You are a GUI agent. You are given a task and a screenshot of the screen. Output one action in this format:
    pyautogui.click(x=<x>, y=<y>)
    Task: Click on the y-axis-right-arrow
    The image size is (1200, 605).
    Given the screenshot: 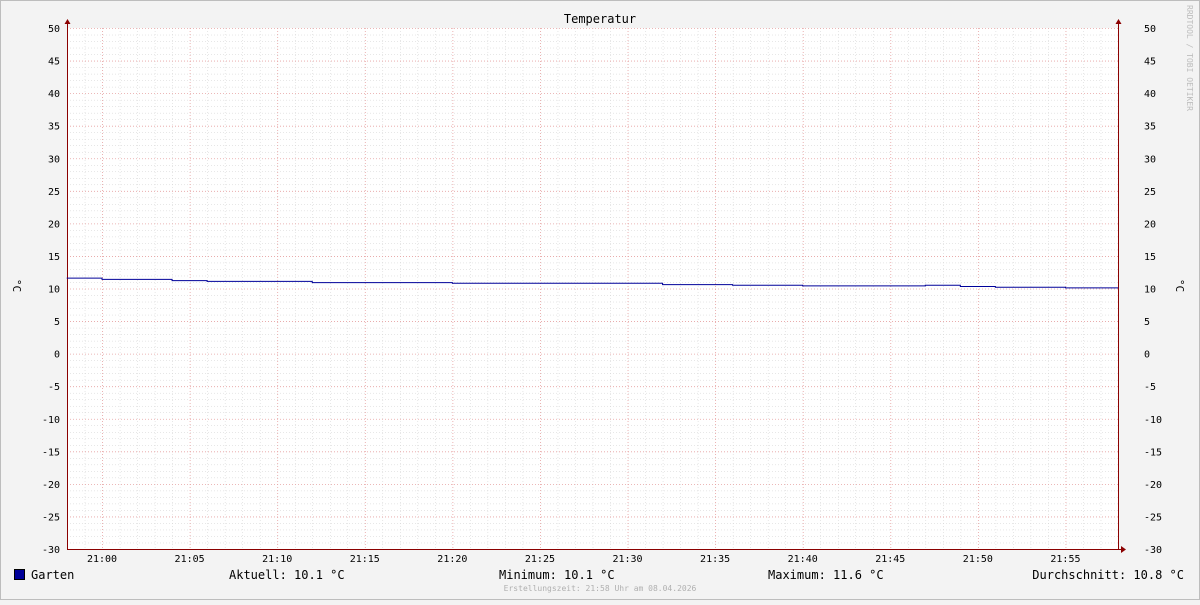 What is the action you would take?
    pyautogui.click(x=1118, y=21)
    